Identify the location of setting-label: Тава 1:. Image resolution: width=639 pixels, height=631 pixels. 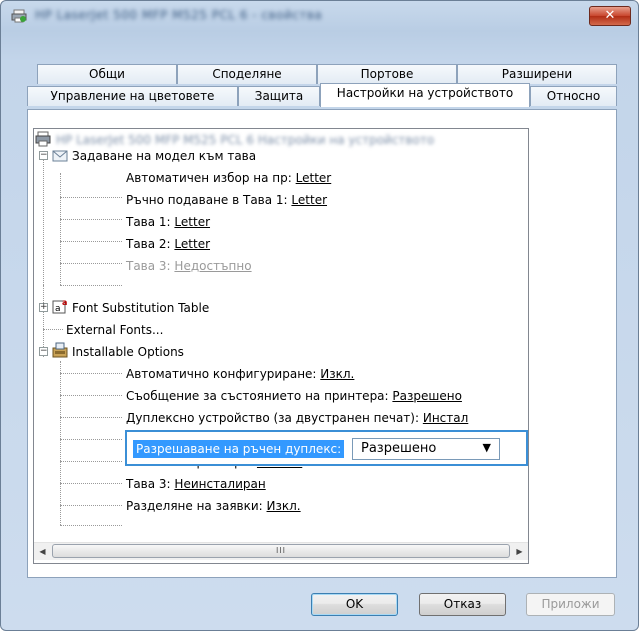
(150, 222).